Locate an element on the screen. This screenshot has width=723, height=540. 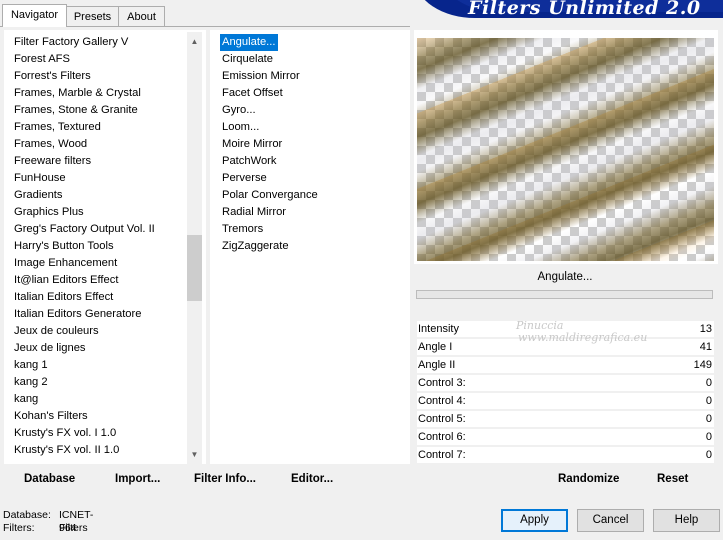
category-item: Frames, Stone & Granite is located at coordinates (76, 110).